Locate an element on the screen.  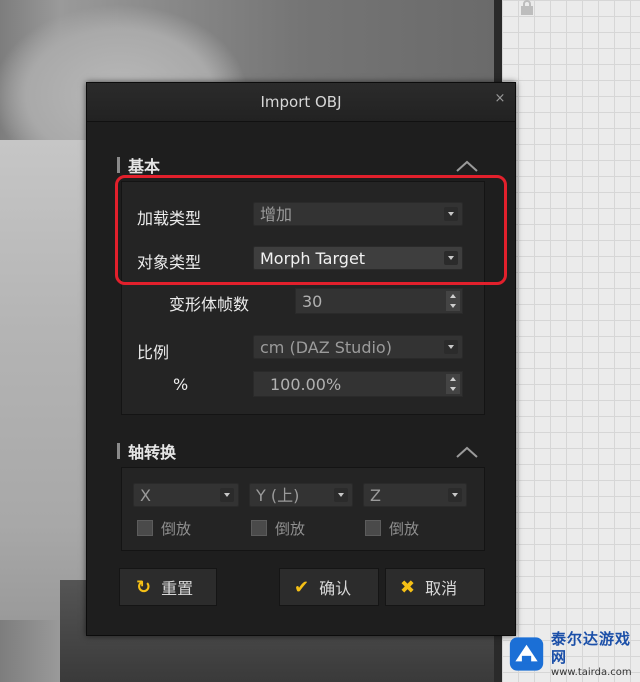
invert-y-checkbox is located at coordinates (259, 528).